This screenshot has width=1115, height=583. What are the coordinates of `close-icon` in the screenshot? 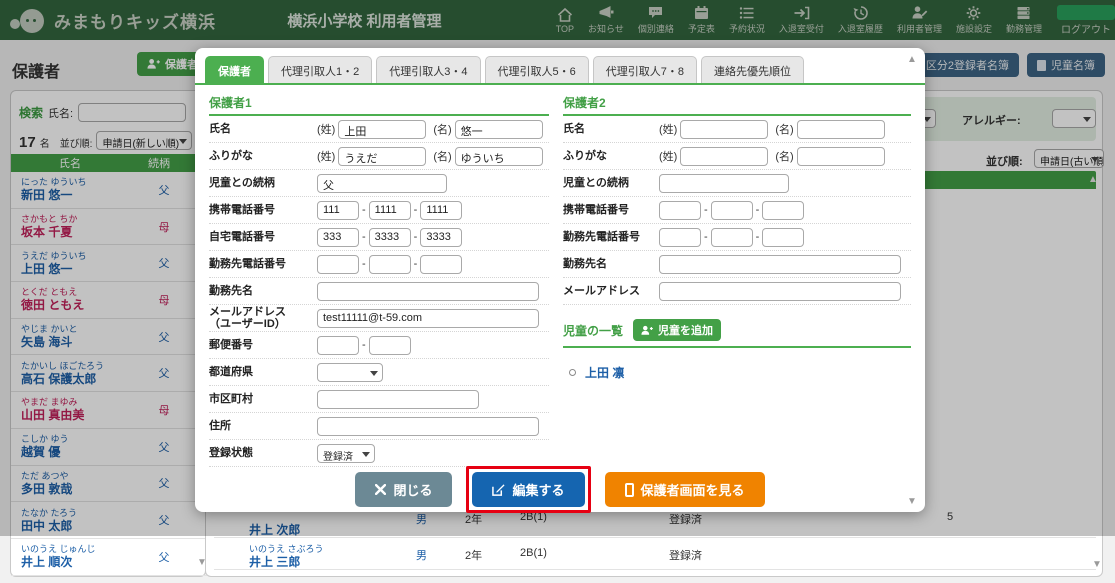 It's located at (381, 489).